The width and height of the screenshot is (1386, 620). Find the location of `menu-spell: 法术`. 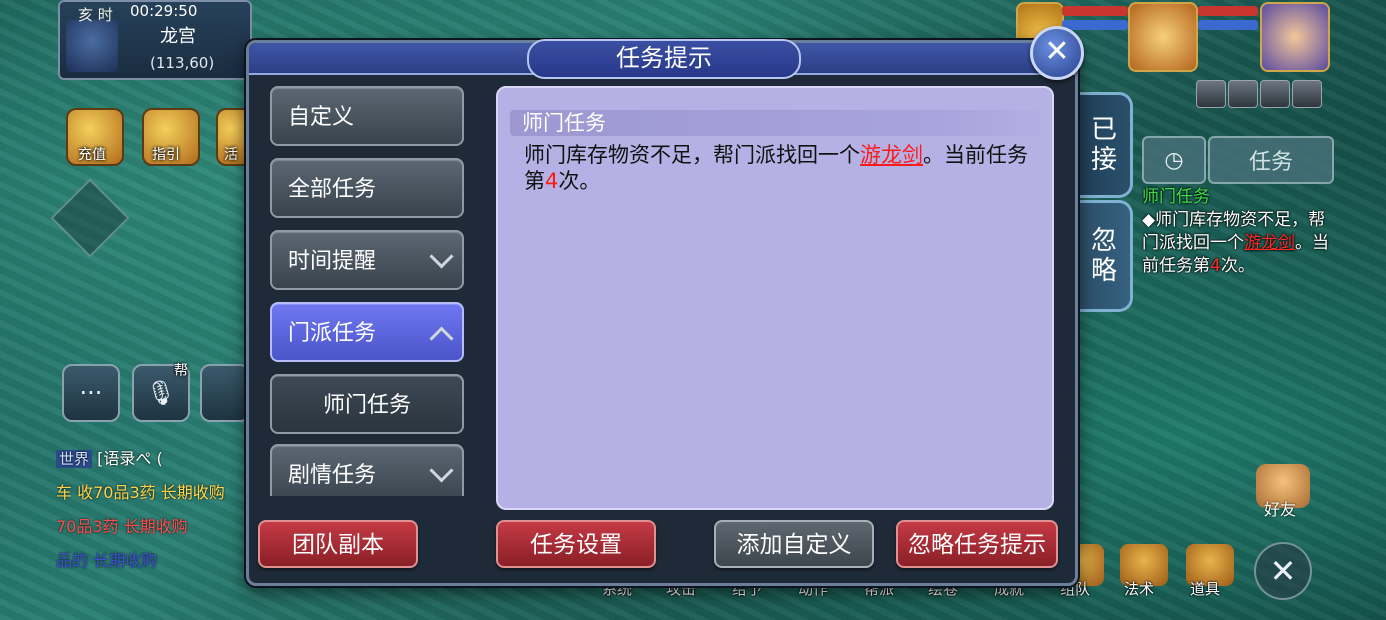

menu-spell: 法术 is located at coordinates (1139, 588).